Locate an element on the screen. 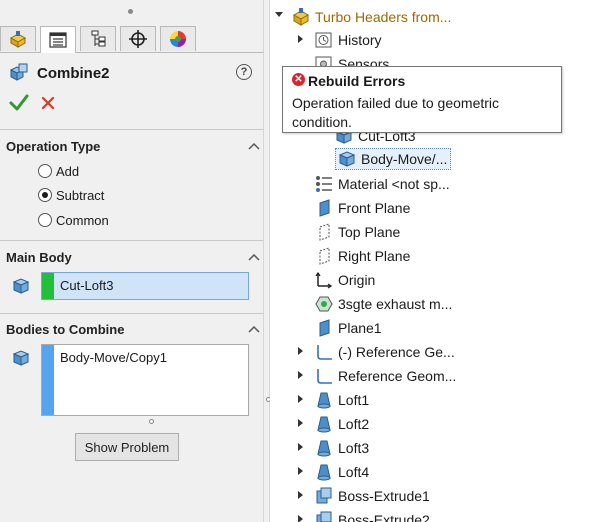  configuration-manager-icon is located at coordinates (98, 38).